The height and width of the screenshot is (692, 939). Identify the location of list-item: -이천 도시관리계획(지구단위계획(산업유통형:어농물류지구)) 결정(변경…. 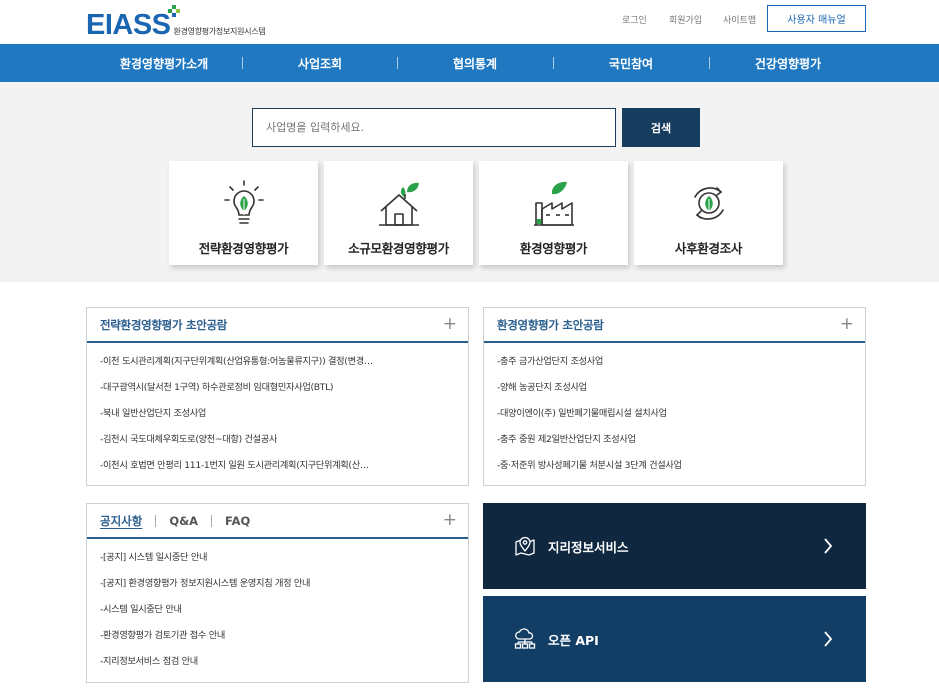
(284, 366).